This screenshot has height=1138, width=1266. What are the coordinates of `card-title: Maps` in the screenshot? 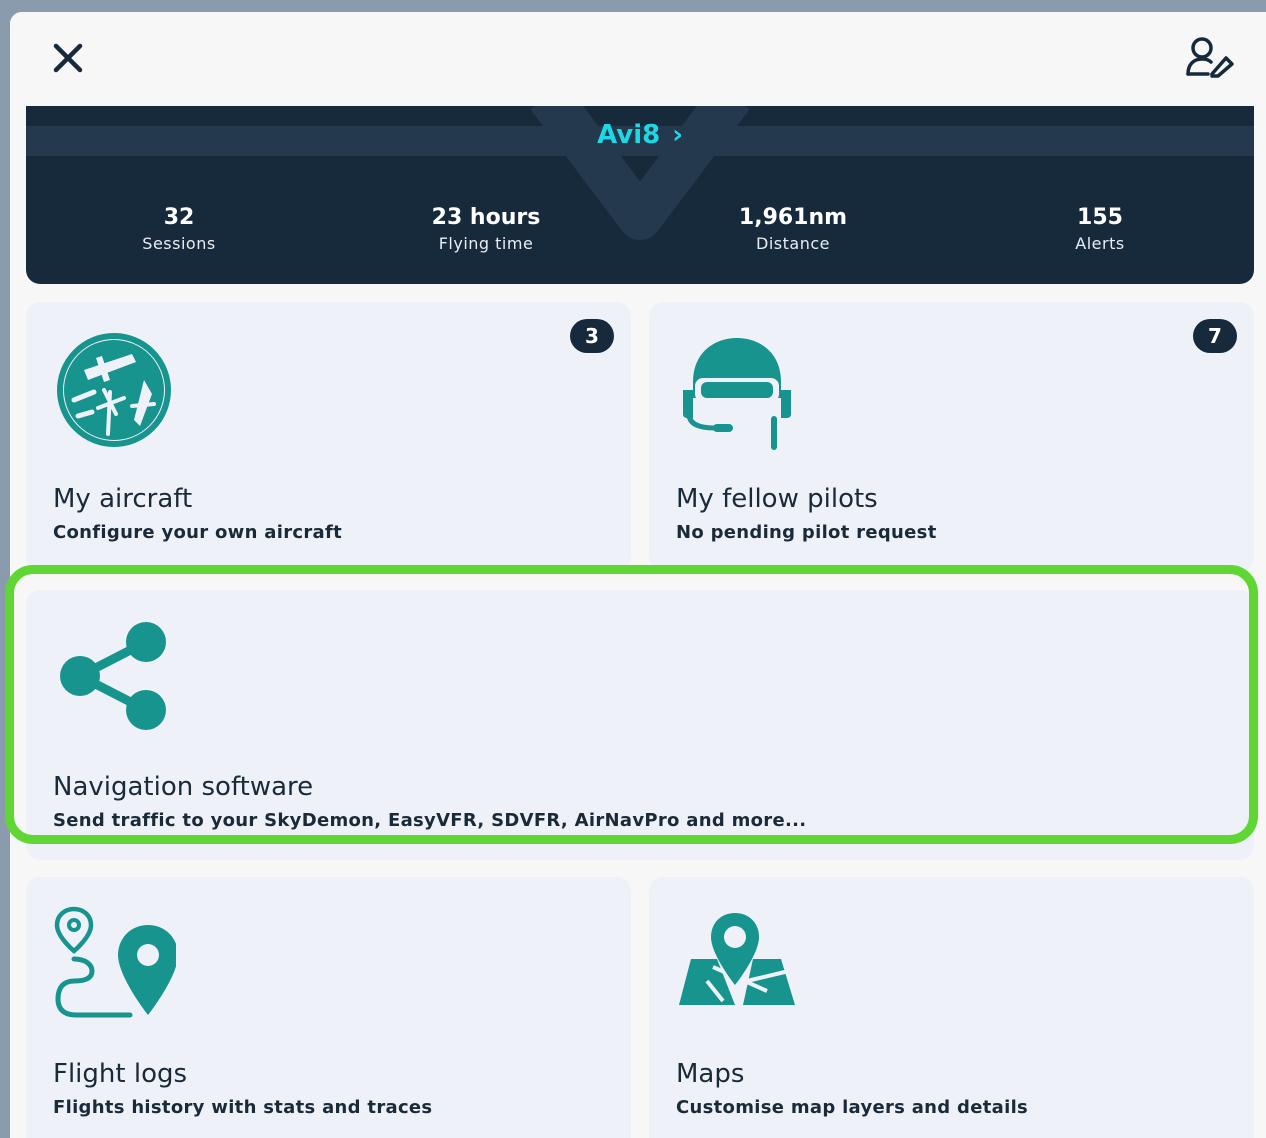 It's located at (710, 1074).